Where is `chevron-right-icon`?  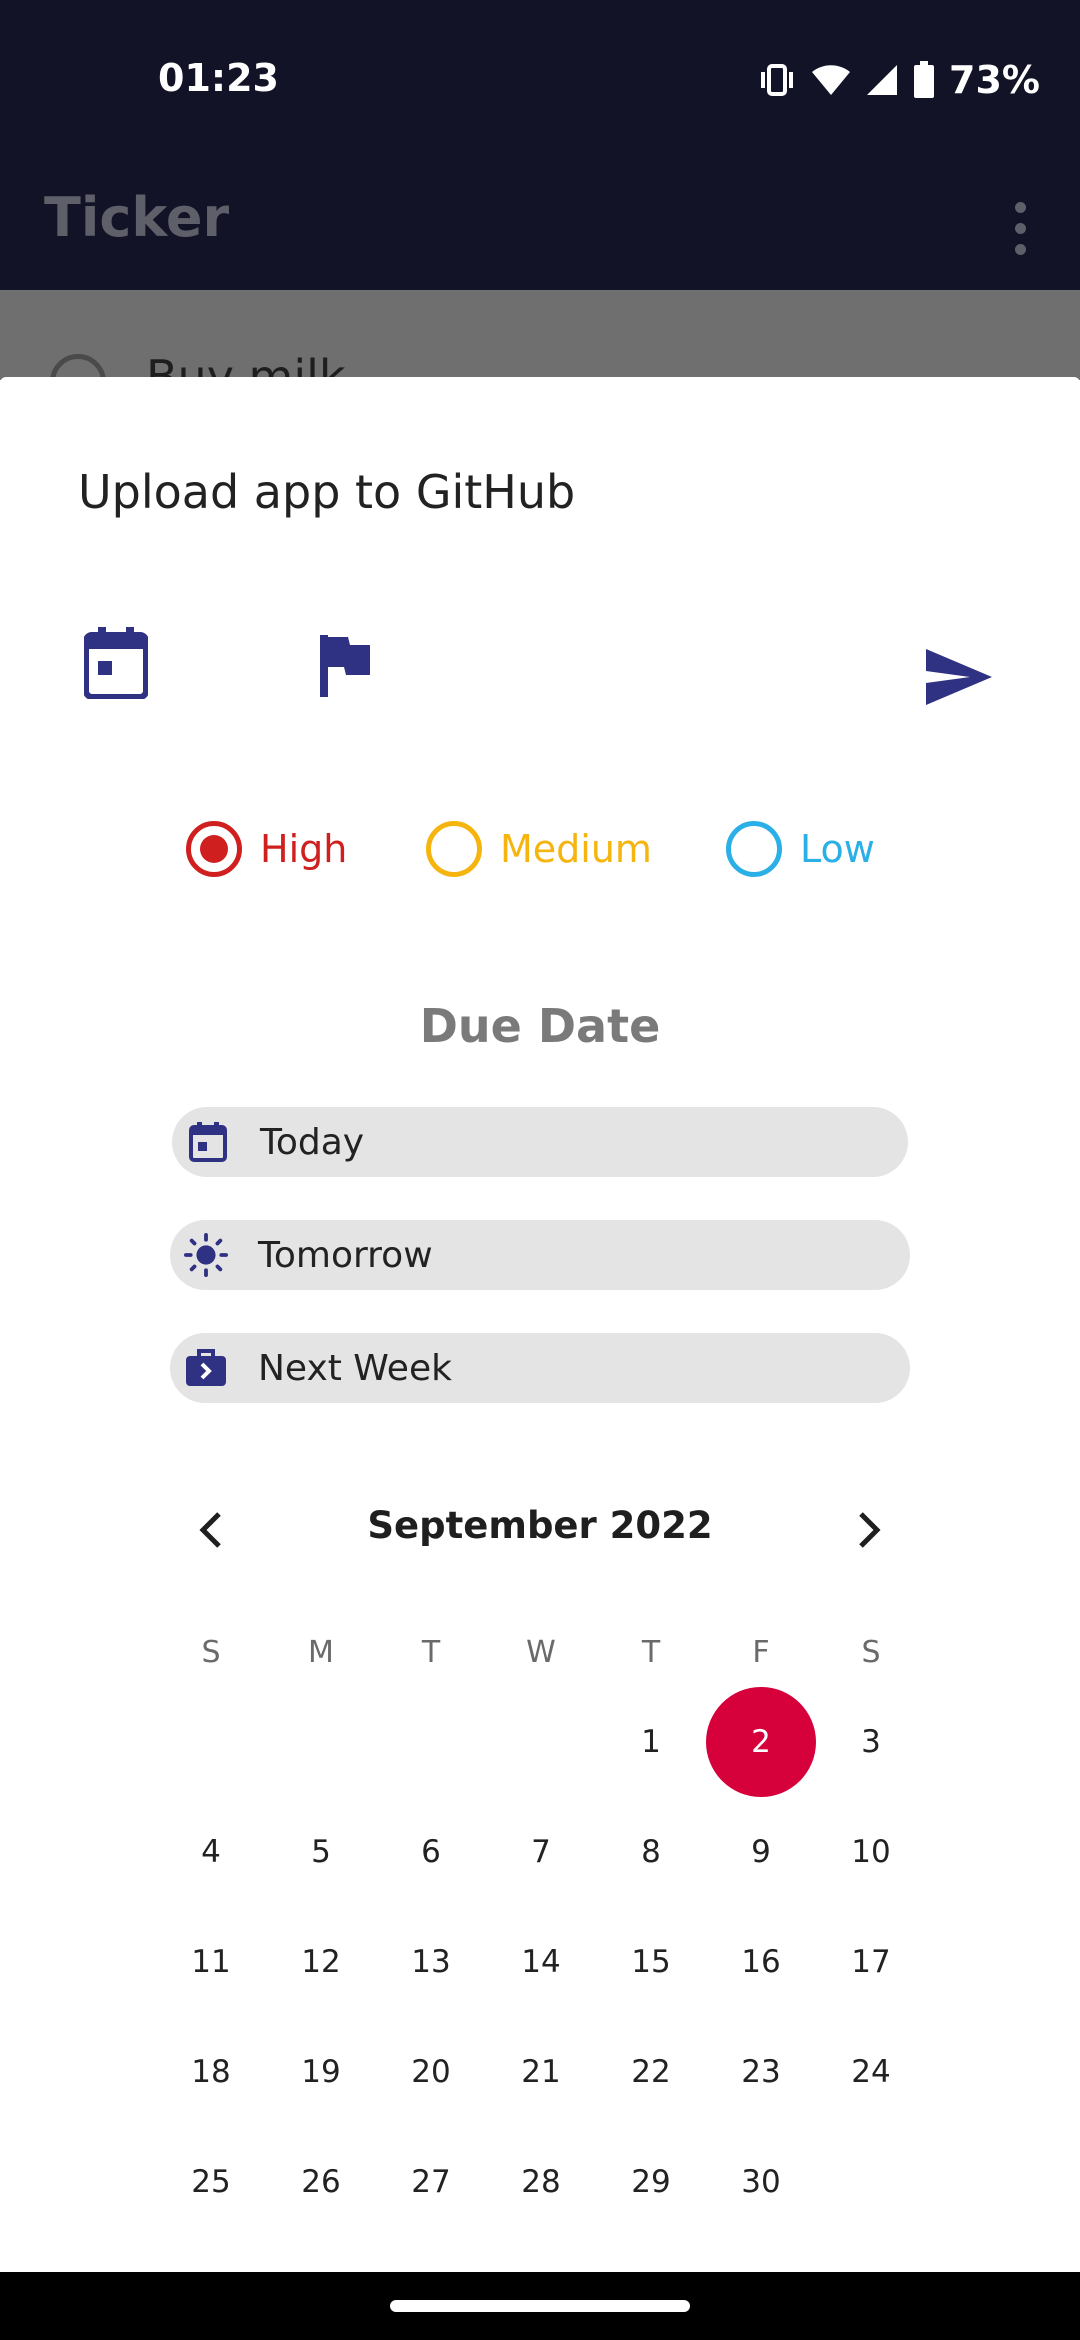
chevron-right-icon is located at coordinates (870, 1530).